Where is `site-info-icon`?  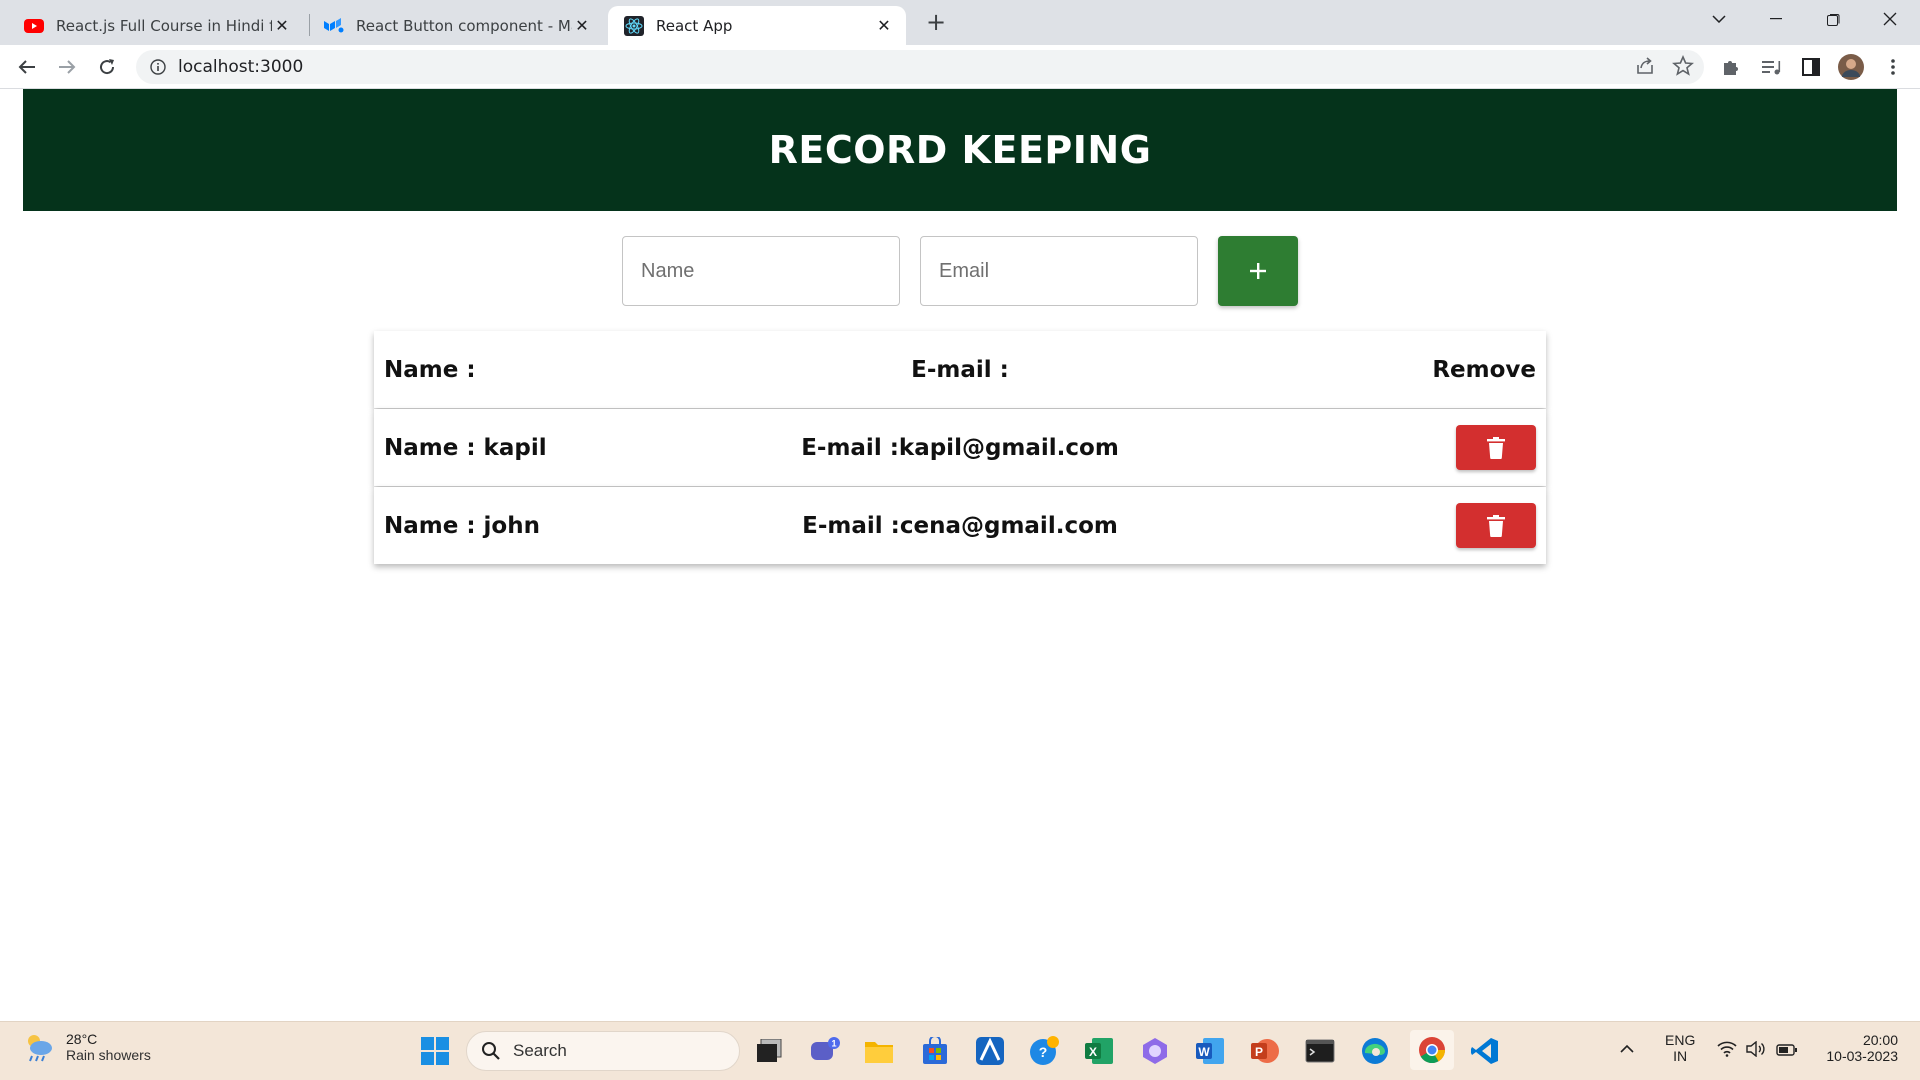 site-info-icon is located at coordinates (158, 67).